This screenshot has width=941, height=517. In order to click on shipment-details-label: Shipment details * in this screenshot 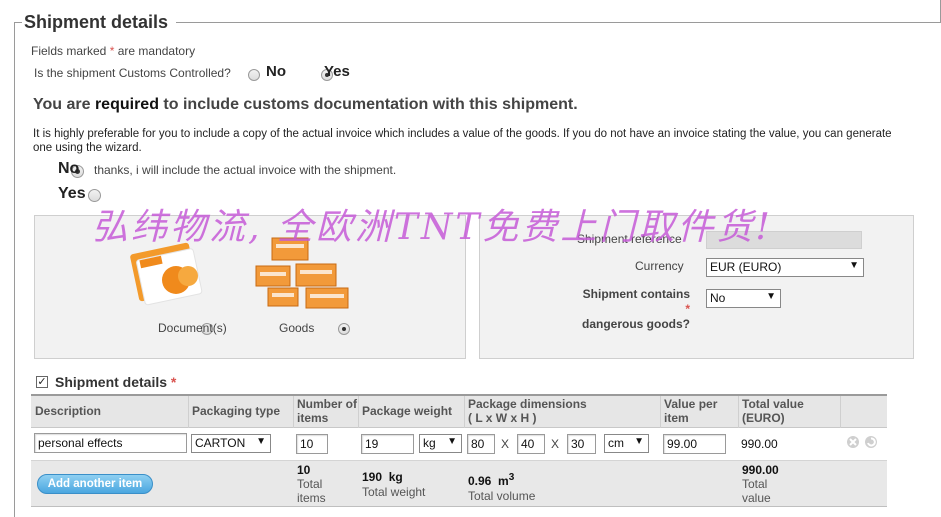, I will do `click(115, 382)`.